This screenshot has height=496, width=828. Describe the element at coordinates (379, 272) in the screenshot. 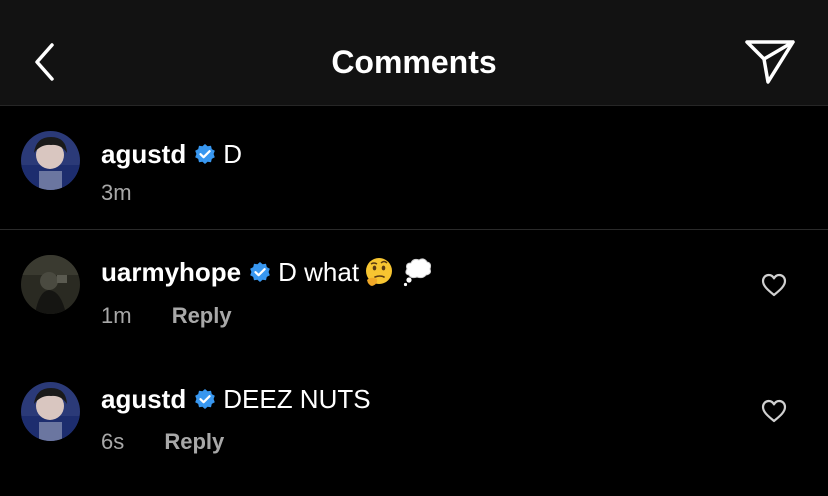

I see `thinking-face-icon` at that location.